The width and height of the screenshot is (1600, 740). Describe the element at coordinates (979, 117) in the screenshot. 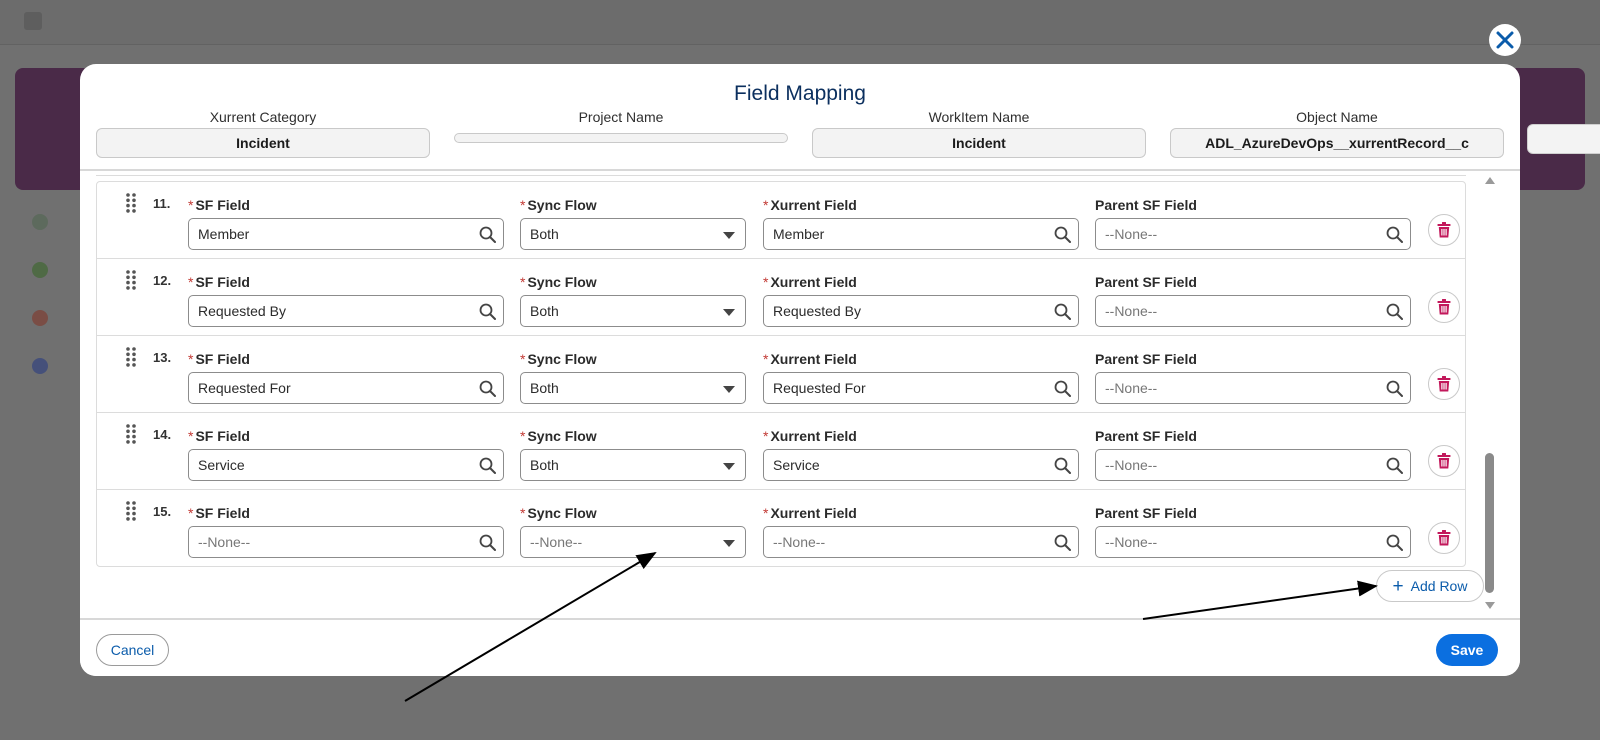

I see `workitem-name-label: WorkItem Name` at that location.